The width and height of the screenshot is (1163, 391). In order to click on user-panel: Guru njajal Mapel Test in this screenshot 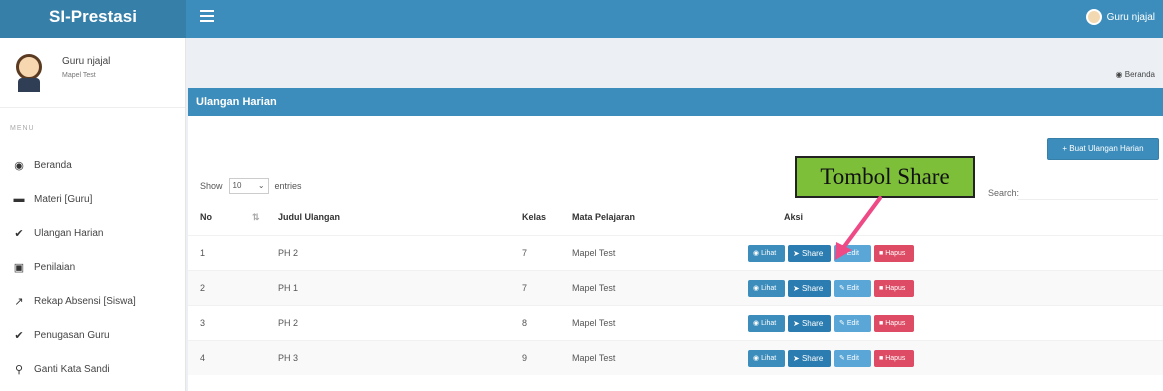, I will do `click(92, 73)`.